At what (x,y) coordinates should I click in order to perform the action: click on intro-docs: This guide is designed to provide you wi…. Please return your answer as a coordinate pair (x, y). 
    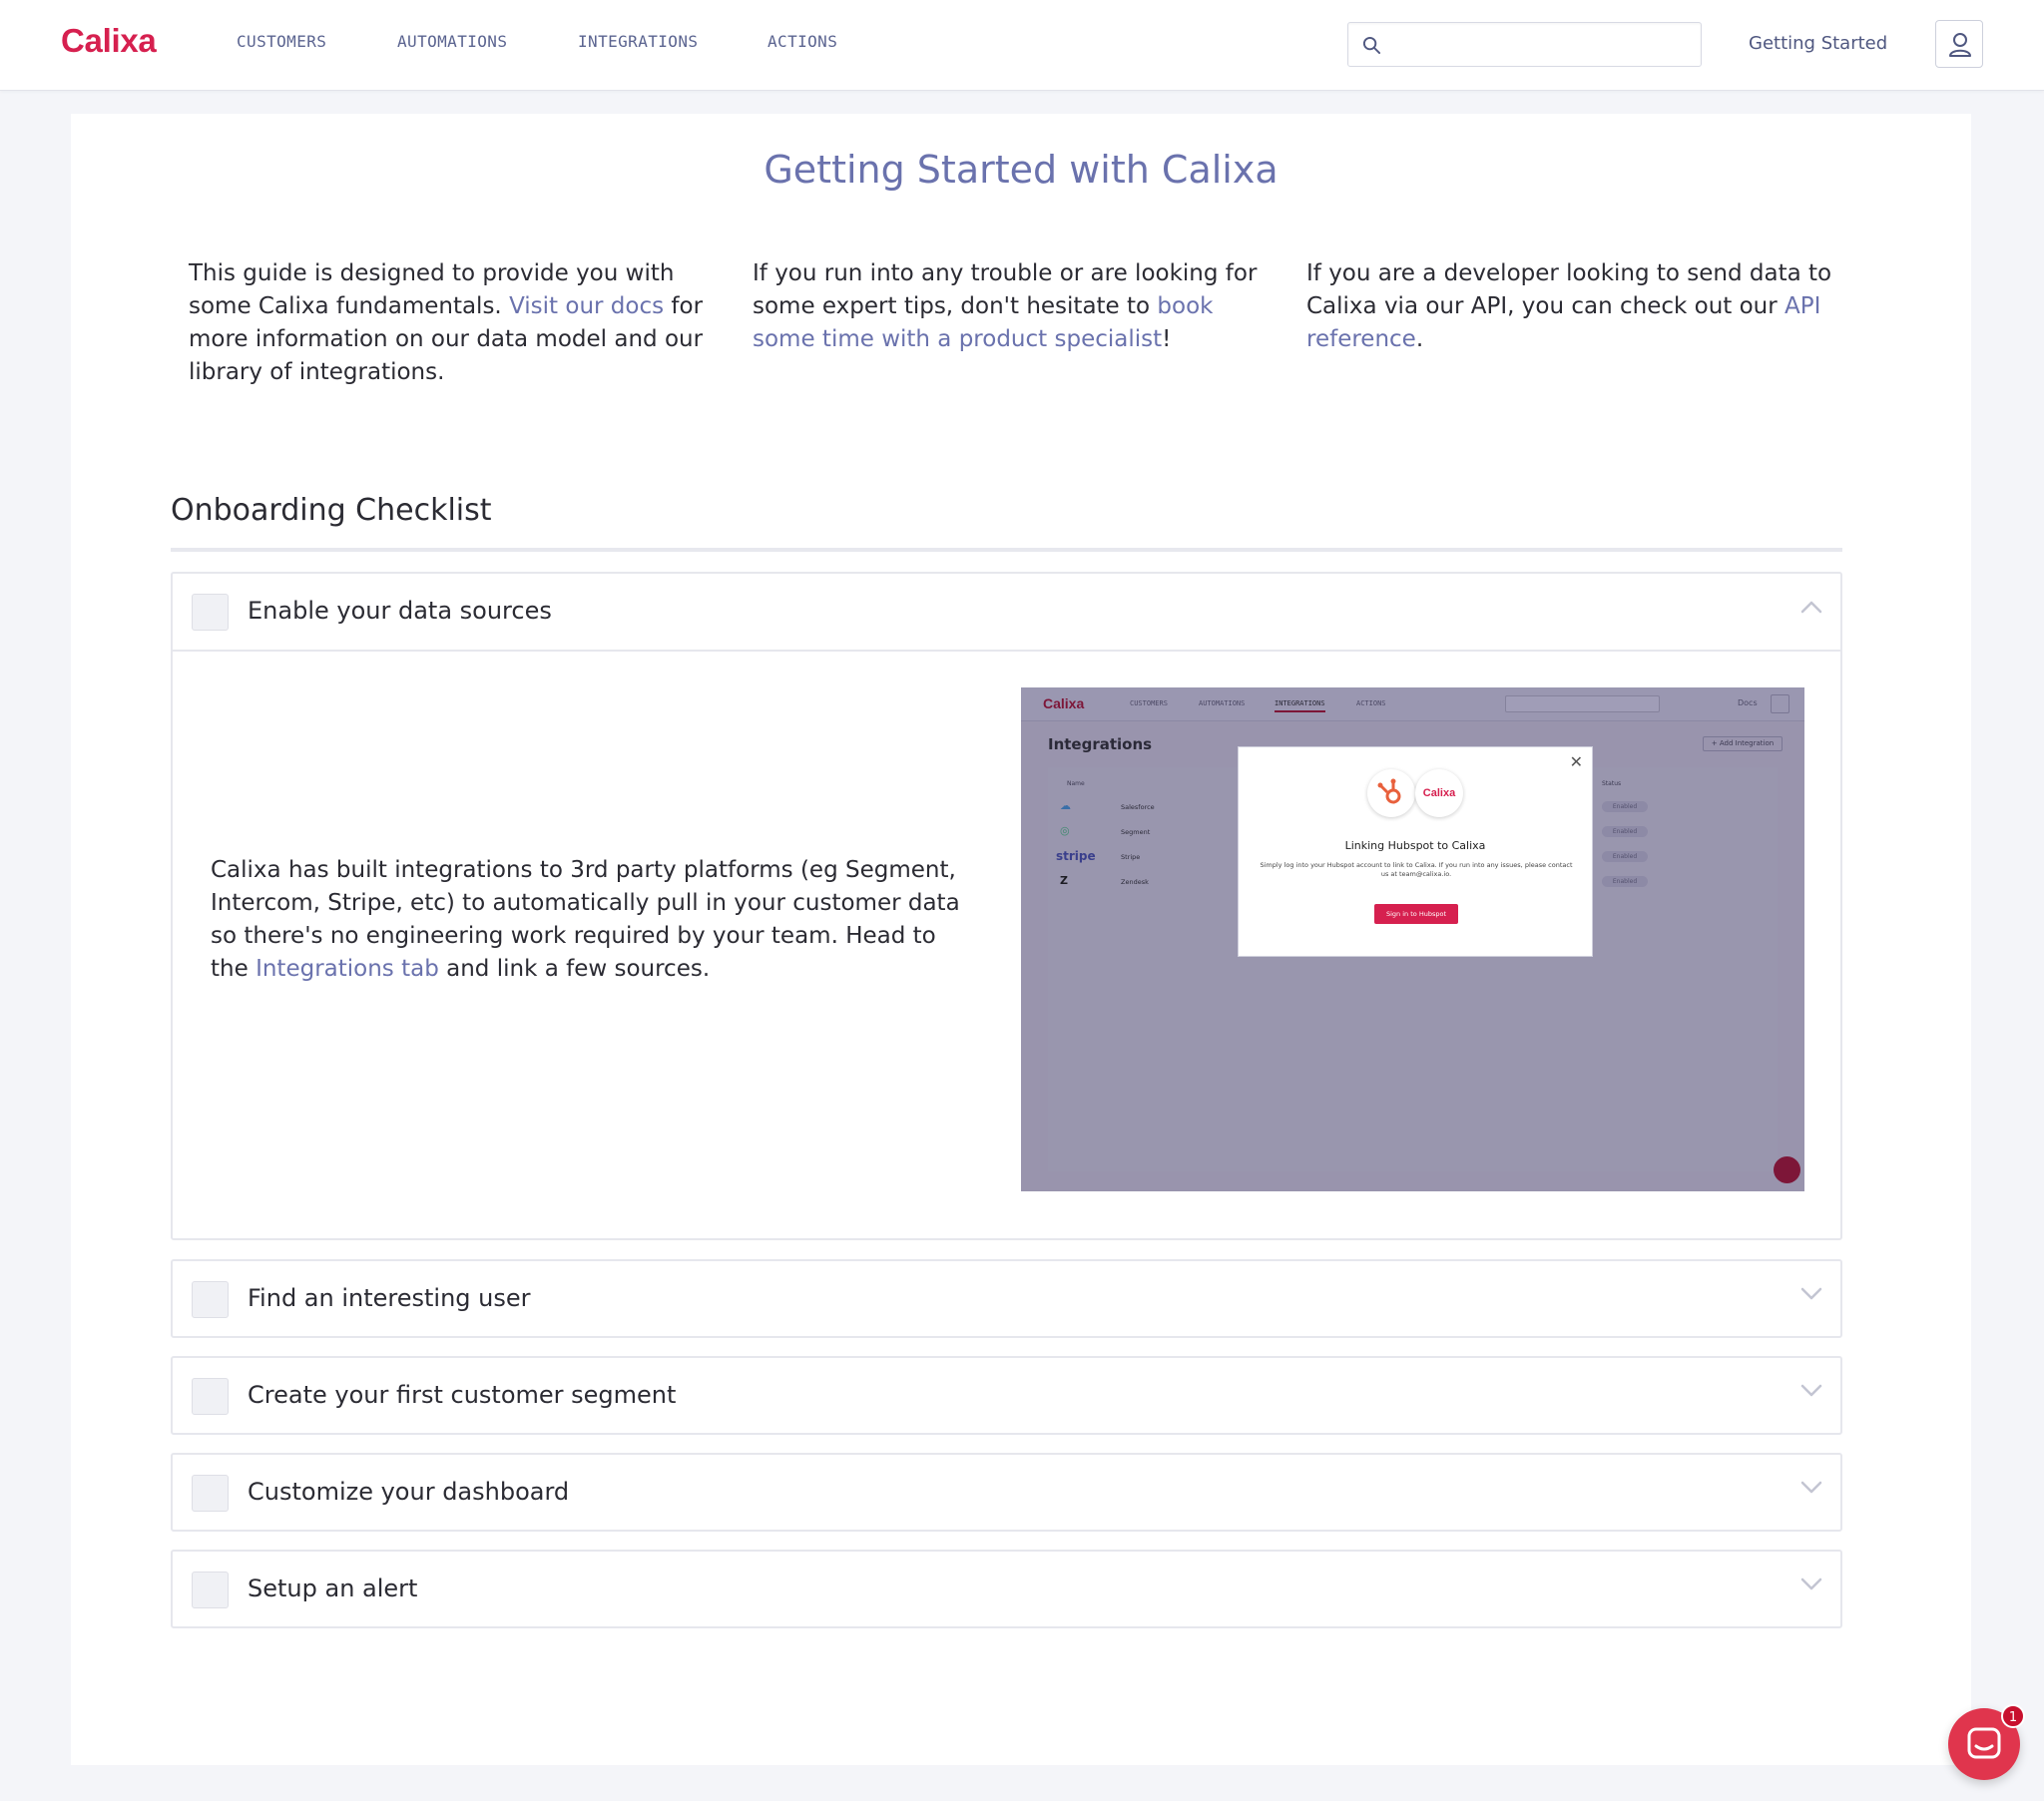
    Looking at the image, I should click on (458, 323).